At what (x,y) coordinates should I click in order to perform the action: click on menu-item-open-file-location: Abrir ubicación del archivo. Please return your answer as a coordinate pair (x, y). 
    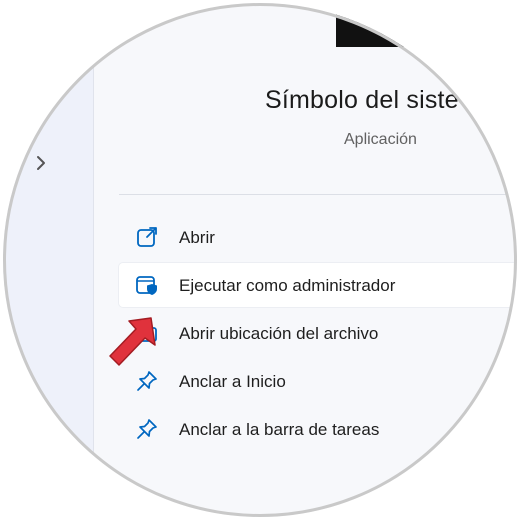
    Looking at the image, I should click on (318, 333).